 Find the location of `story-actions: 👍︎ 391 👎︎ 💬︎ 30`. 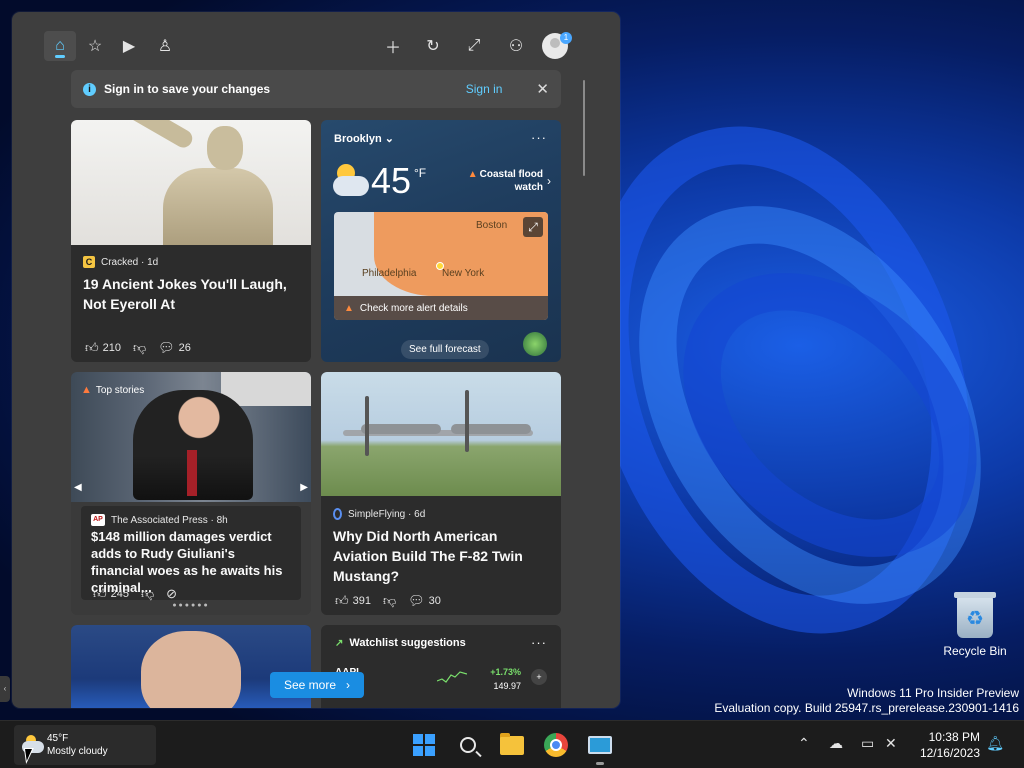

story-actions: 👍︎ 391 👎︎ 💬︎ 30 is located at coordinates (388, 601).